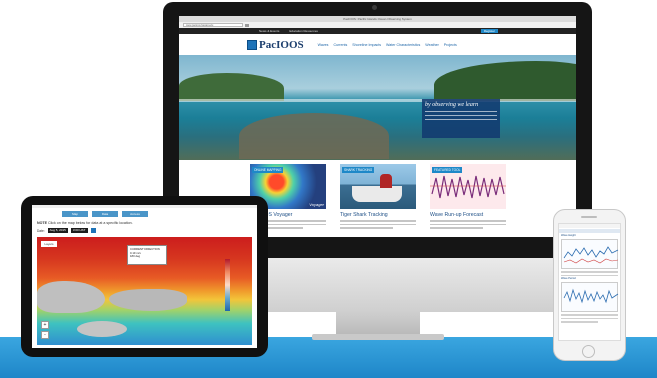 This screenshot has width=657, height=378. What do you see at coordinates (447, 170) in the screenshot?
I see `card-badge: FEATURED TOOL` at bounding box center [447, 170].